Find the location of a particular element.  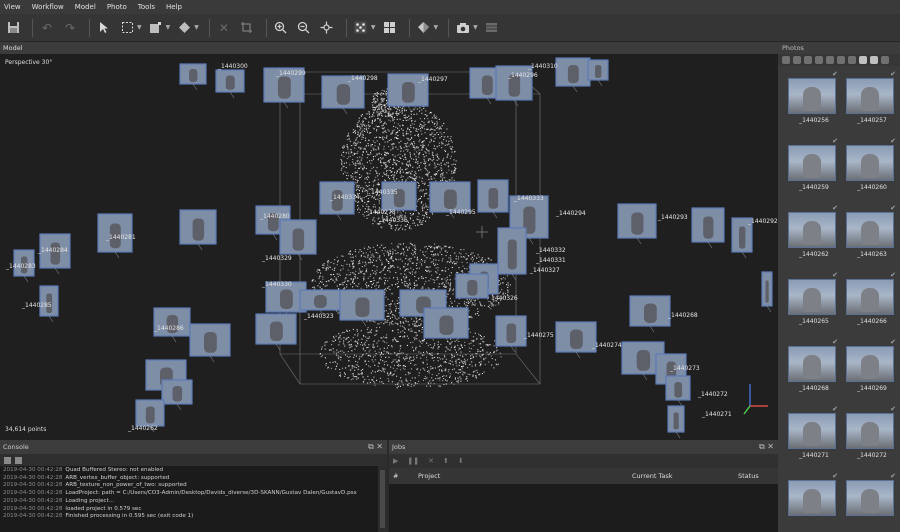

view-mode-label: Perspective 30° is located at coordinates (29, 62).